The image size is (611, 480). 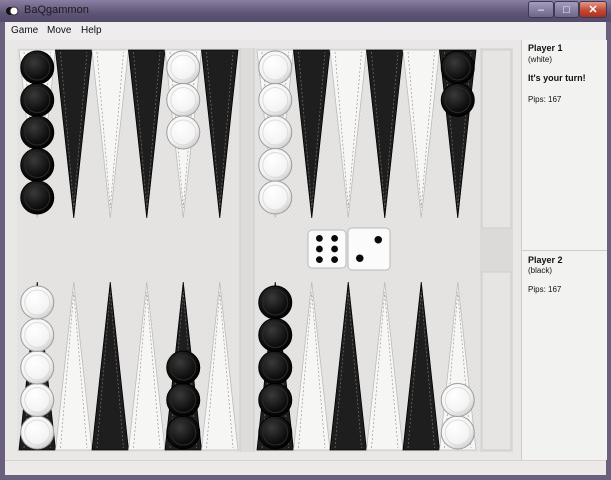 I want to click on center-bar, so click(x=247, y=250).